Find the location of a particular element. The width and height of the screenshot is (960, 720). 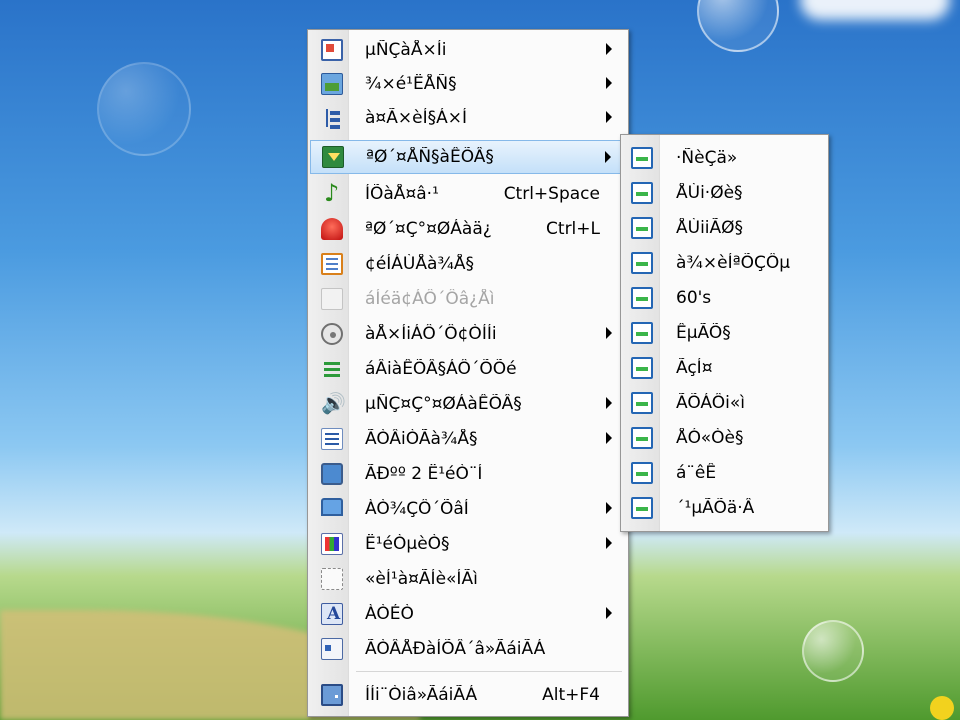

hide-icon is located at coordinates (332, 579).